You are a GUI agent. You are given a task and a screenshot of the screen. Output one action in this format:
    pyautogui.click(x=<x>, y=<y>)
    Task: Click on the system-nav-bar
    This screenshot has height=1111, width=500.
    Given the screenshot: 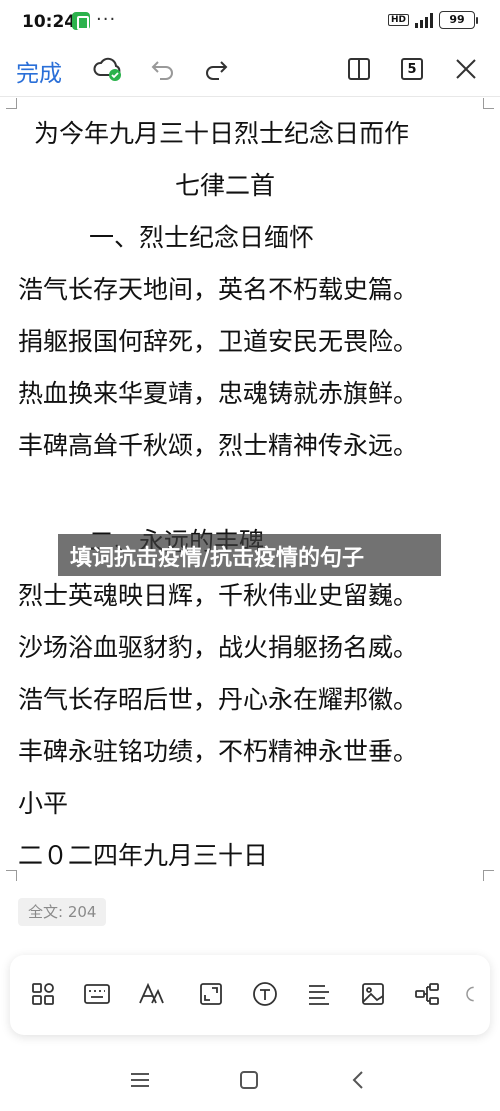 What is the action you would take?
    pyautogui.click(x=250, y=1080)
    